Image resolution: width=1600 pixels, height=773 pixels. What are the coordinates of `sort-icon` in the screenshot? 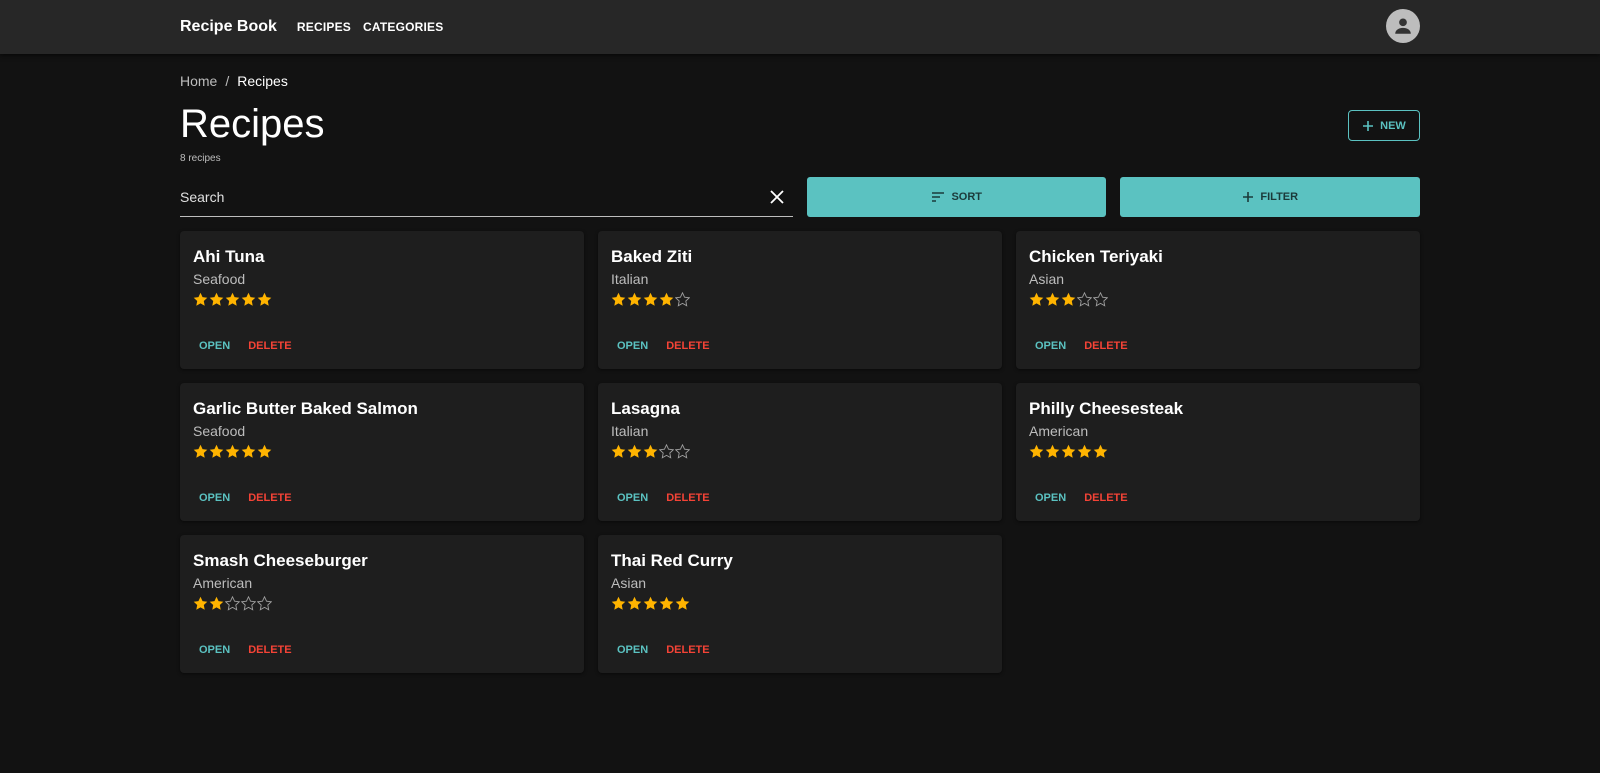 It's located at (938, 197).